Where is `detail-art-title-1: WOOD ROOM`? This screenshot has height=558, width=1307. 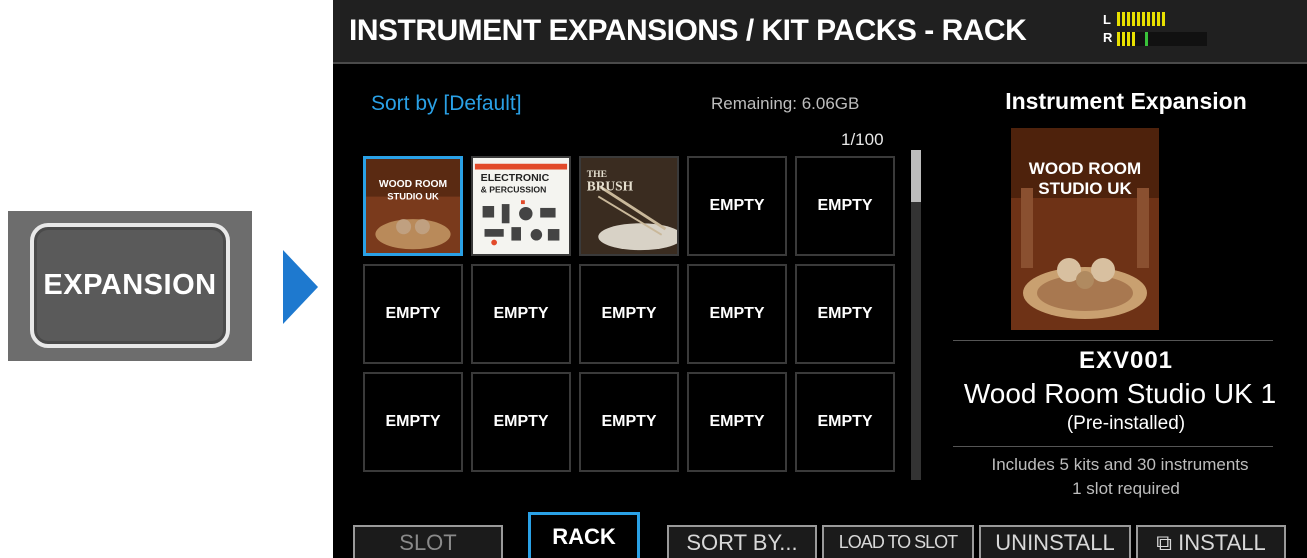
detail-art-title-1: WOOD ROOM is located at coordinates (1085, 168).